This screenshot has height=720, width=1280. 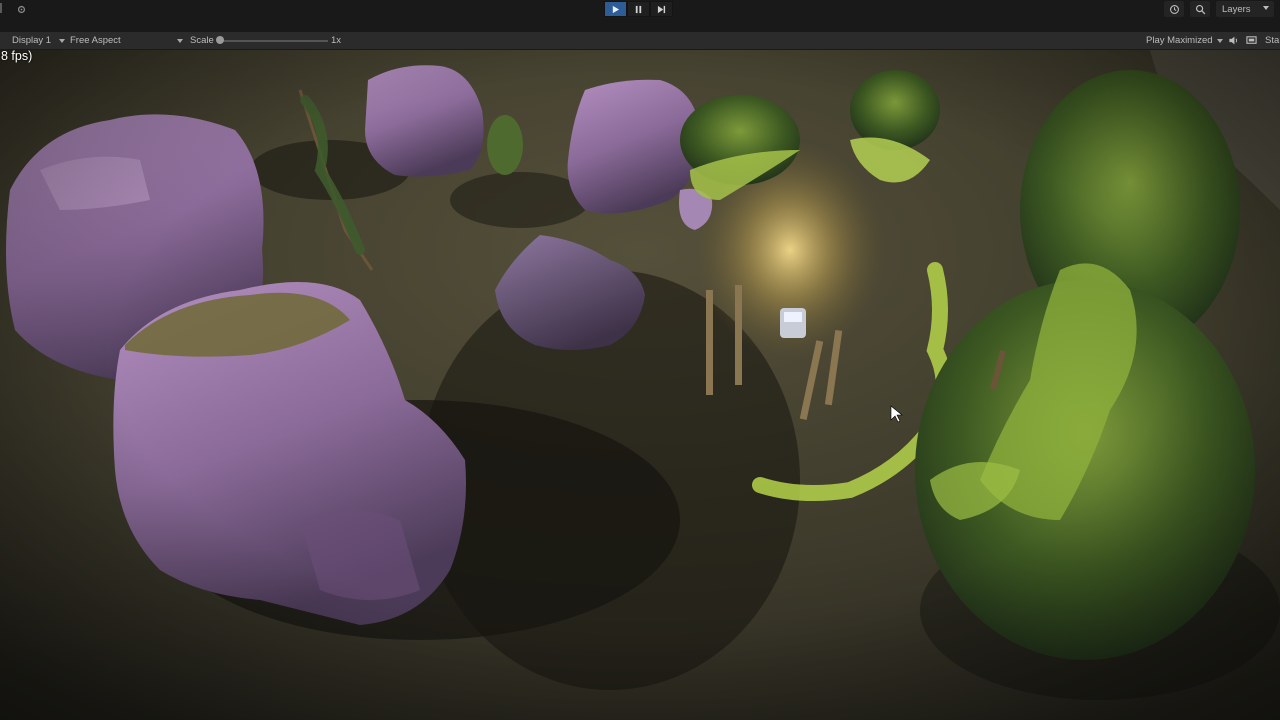 What do you see at coordinates (95, 40) in the screenshot?
I see `aspect-label: Free Aspect` at bounding box center [95, 40].